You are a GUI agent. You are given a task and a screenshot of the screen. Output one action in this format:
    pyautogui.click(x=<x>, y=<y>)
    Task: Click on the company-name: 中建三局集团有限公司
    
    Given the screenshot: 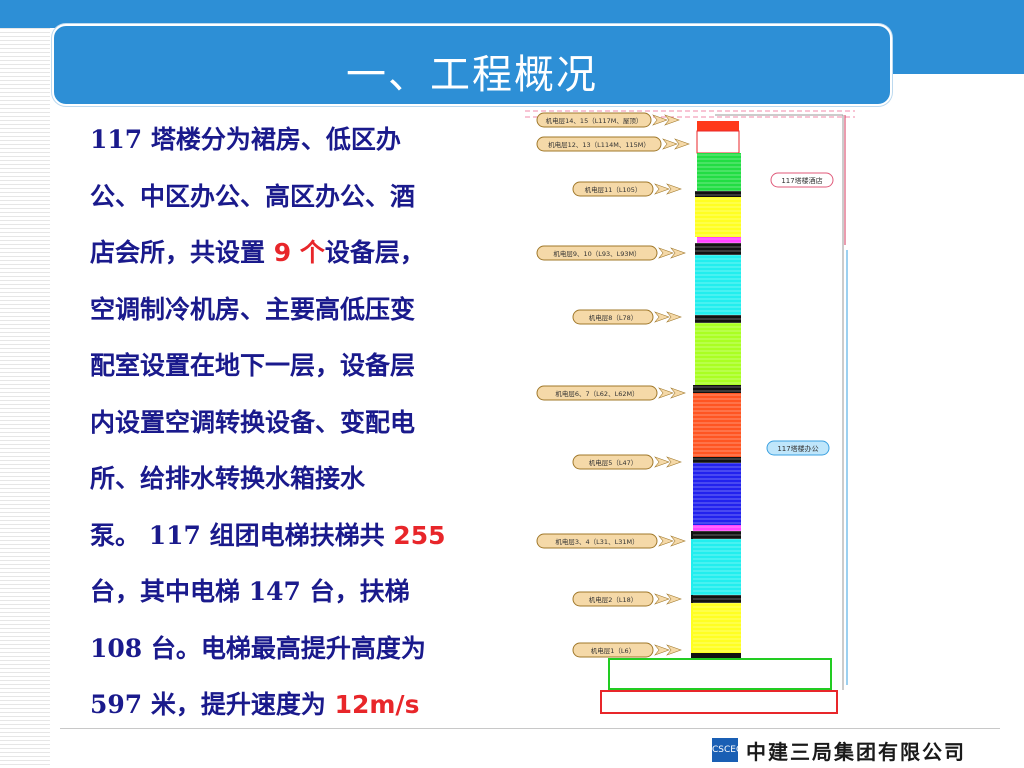 What is the action you would take?
    pyautogui.click(x=856, y=752)
    